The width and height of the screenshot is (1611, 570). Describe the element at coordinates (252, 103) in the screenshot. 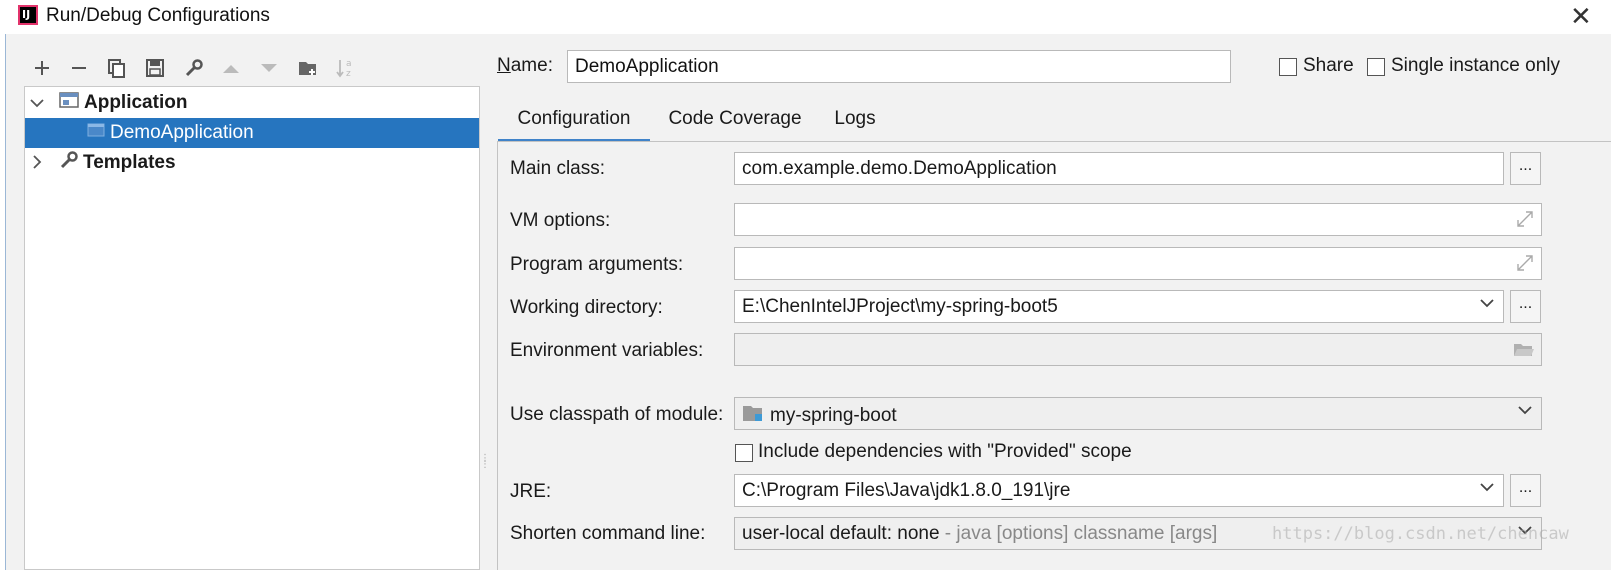

I see `tree-item-application: Application` at that location.